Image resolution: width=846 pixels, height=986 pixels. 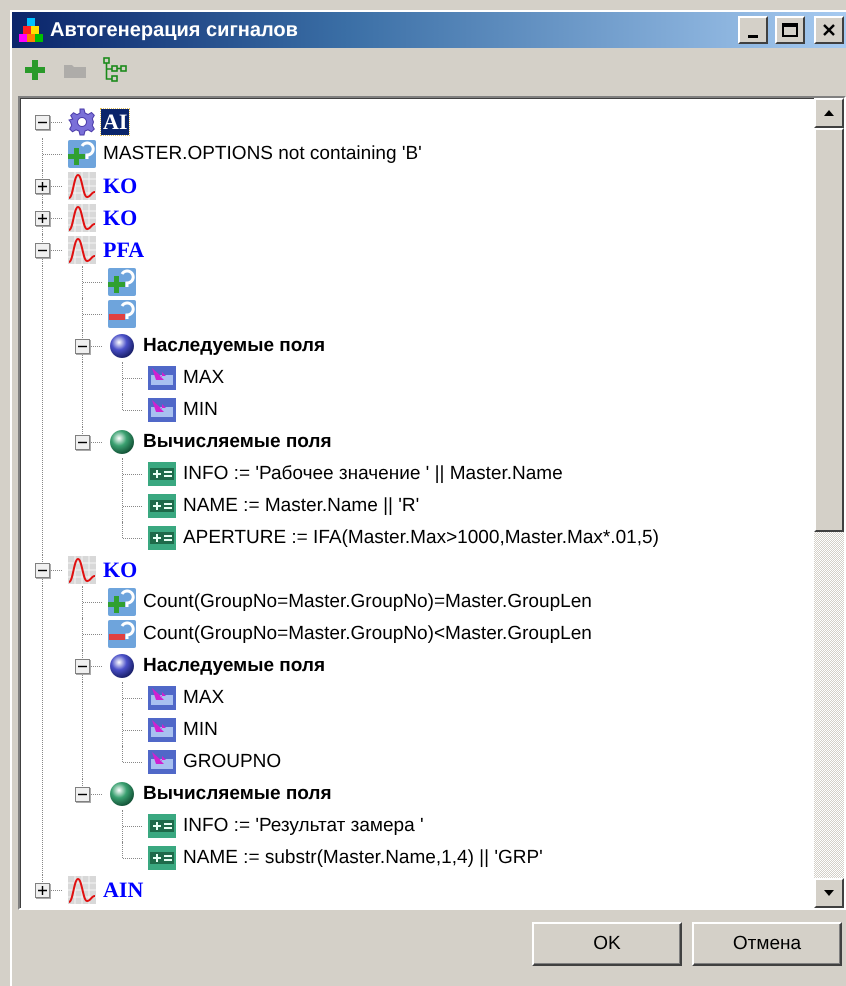 I want to click on close-icon, so click(x=829, y=30).